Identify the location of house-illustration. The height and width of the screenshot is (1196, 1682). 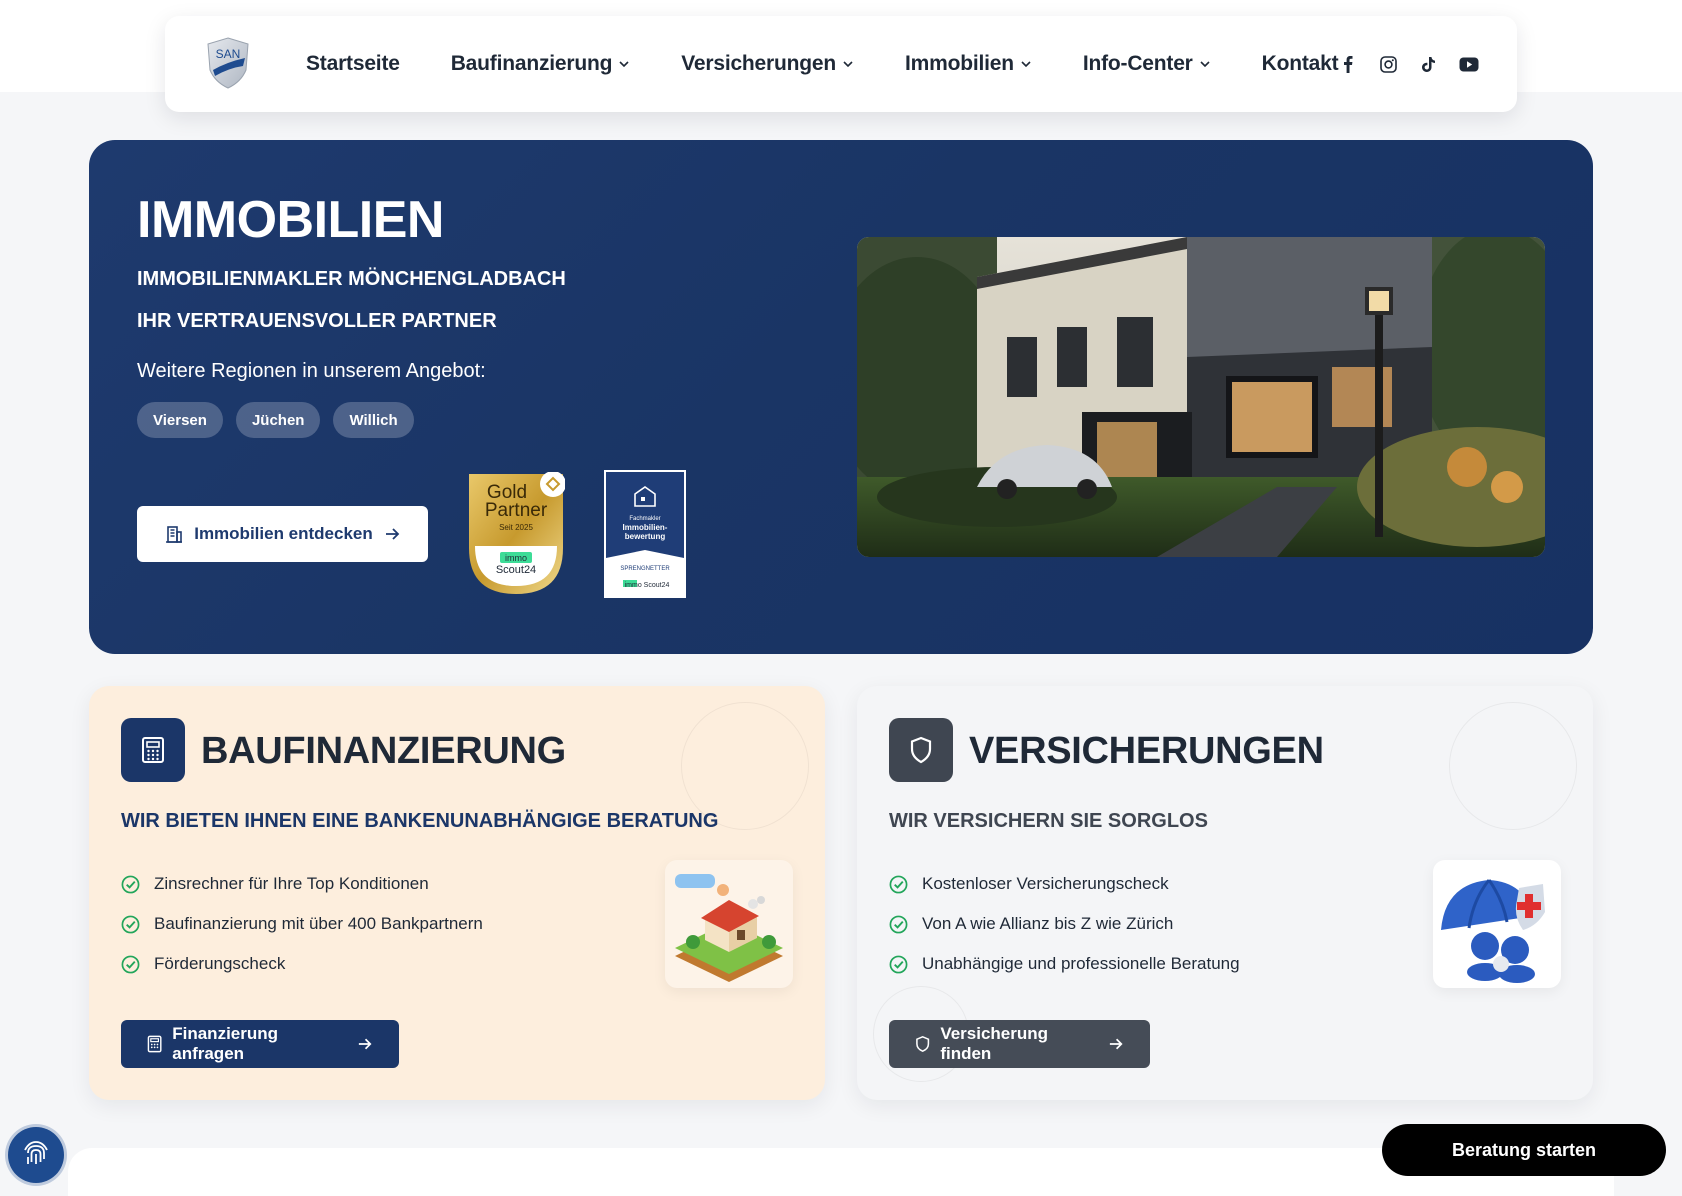
(729, 924).